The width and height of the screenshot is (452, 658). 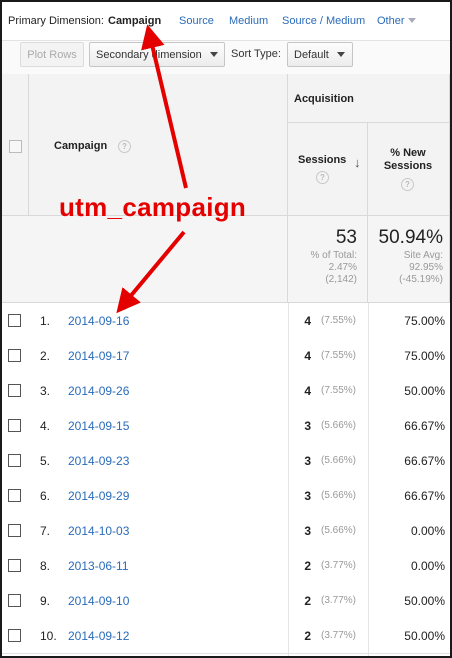 What do you see at coordinates (423, 255) in the screenshot?
I see `site-avg-label: Site Avg:` at bounding box center [423, 255].